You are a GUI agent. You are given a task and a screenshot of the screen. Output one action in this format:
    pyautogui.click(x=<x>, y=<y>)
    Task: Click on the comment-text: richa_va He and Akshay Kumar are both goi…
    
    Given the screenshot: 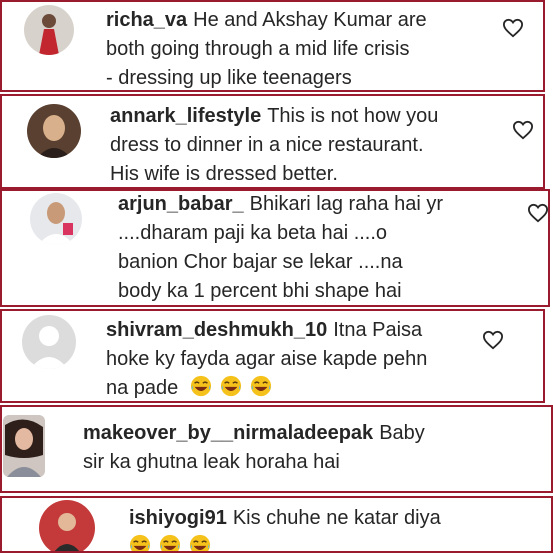 What is the action you would take?
    pyautogui.click(x=266, y=49)
    